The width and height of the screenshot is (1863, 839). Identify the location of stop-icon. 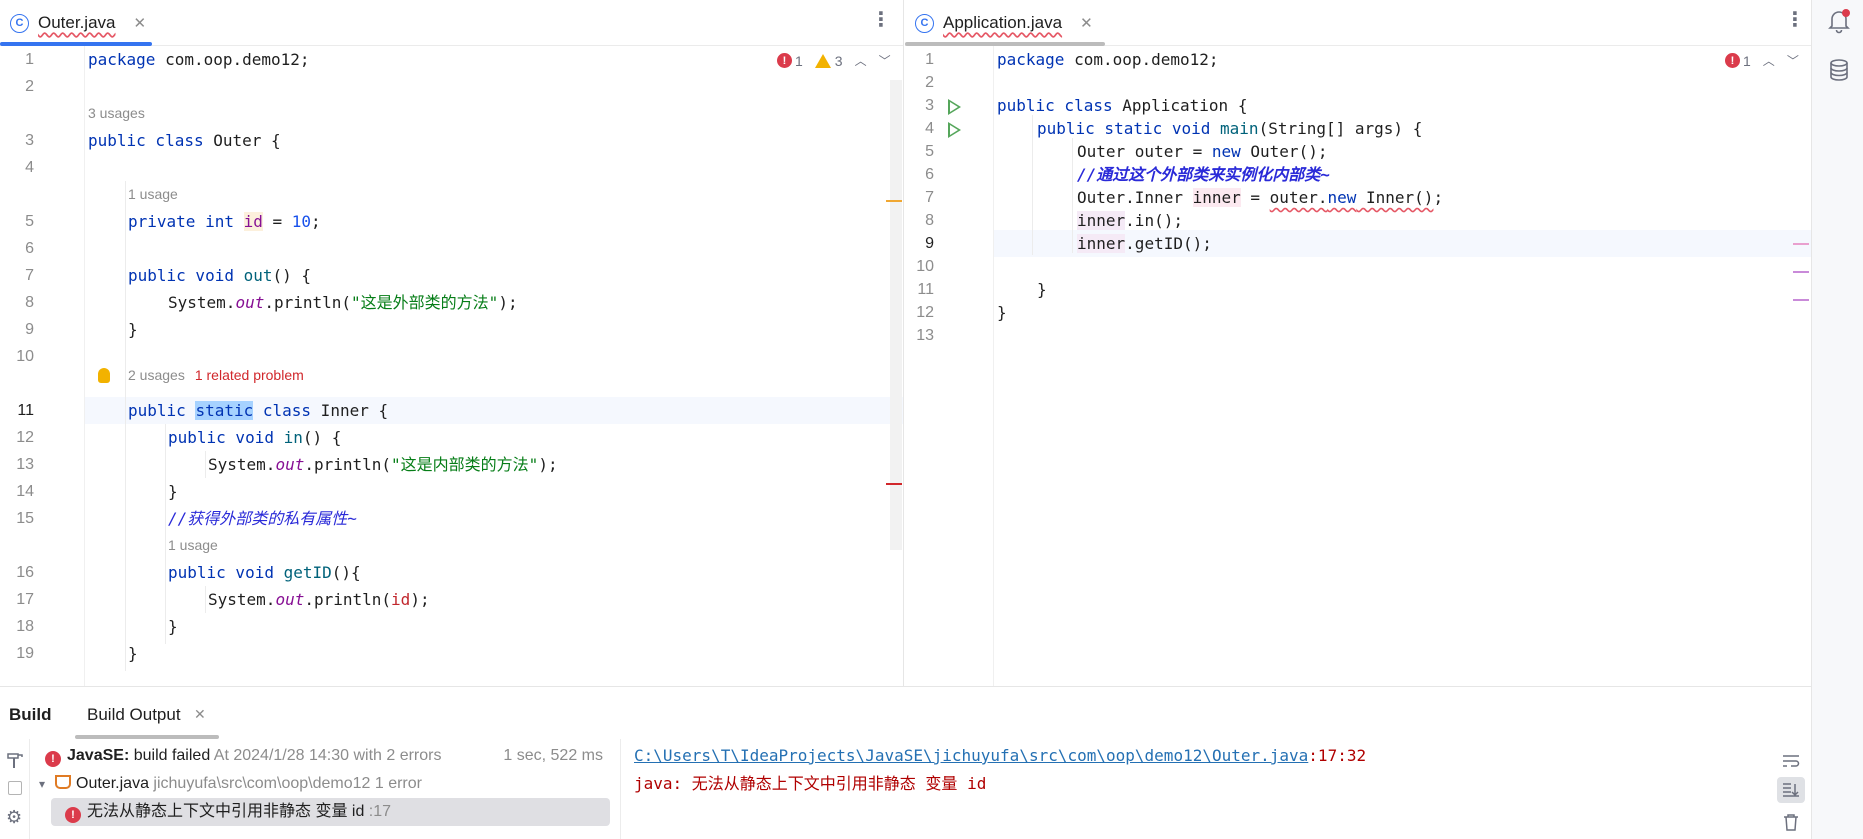
(15, 788).